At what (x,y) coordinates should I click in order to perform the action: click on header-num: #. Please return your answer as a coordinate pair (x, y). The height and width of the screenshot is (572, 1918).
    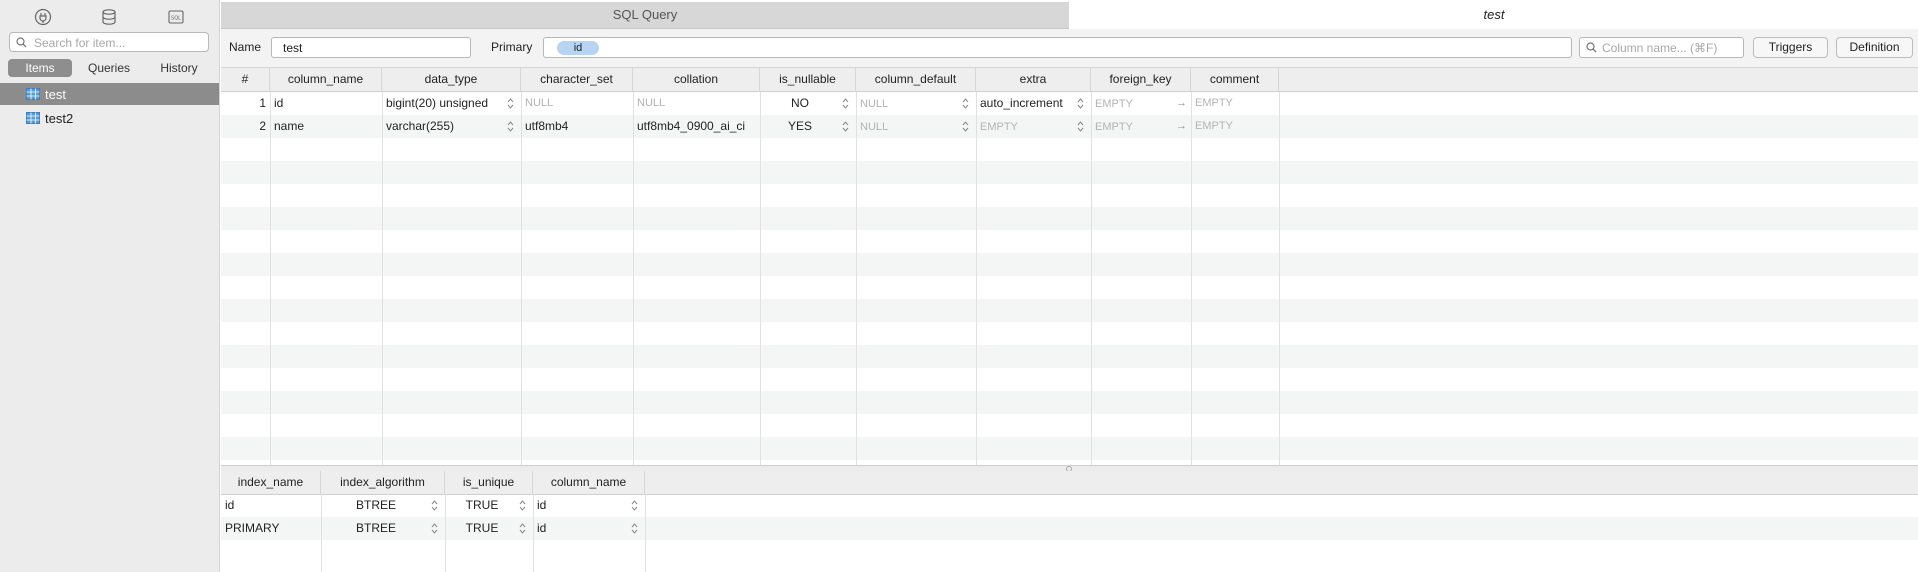
    Looking at the image, I should click on (245, 79).